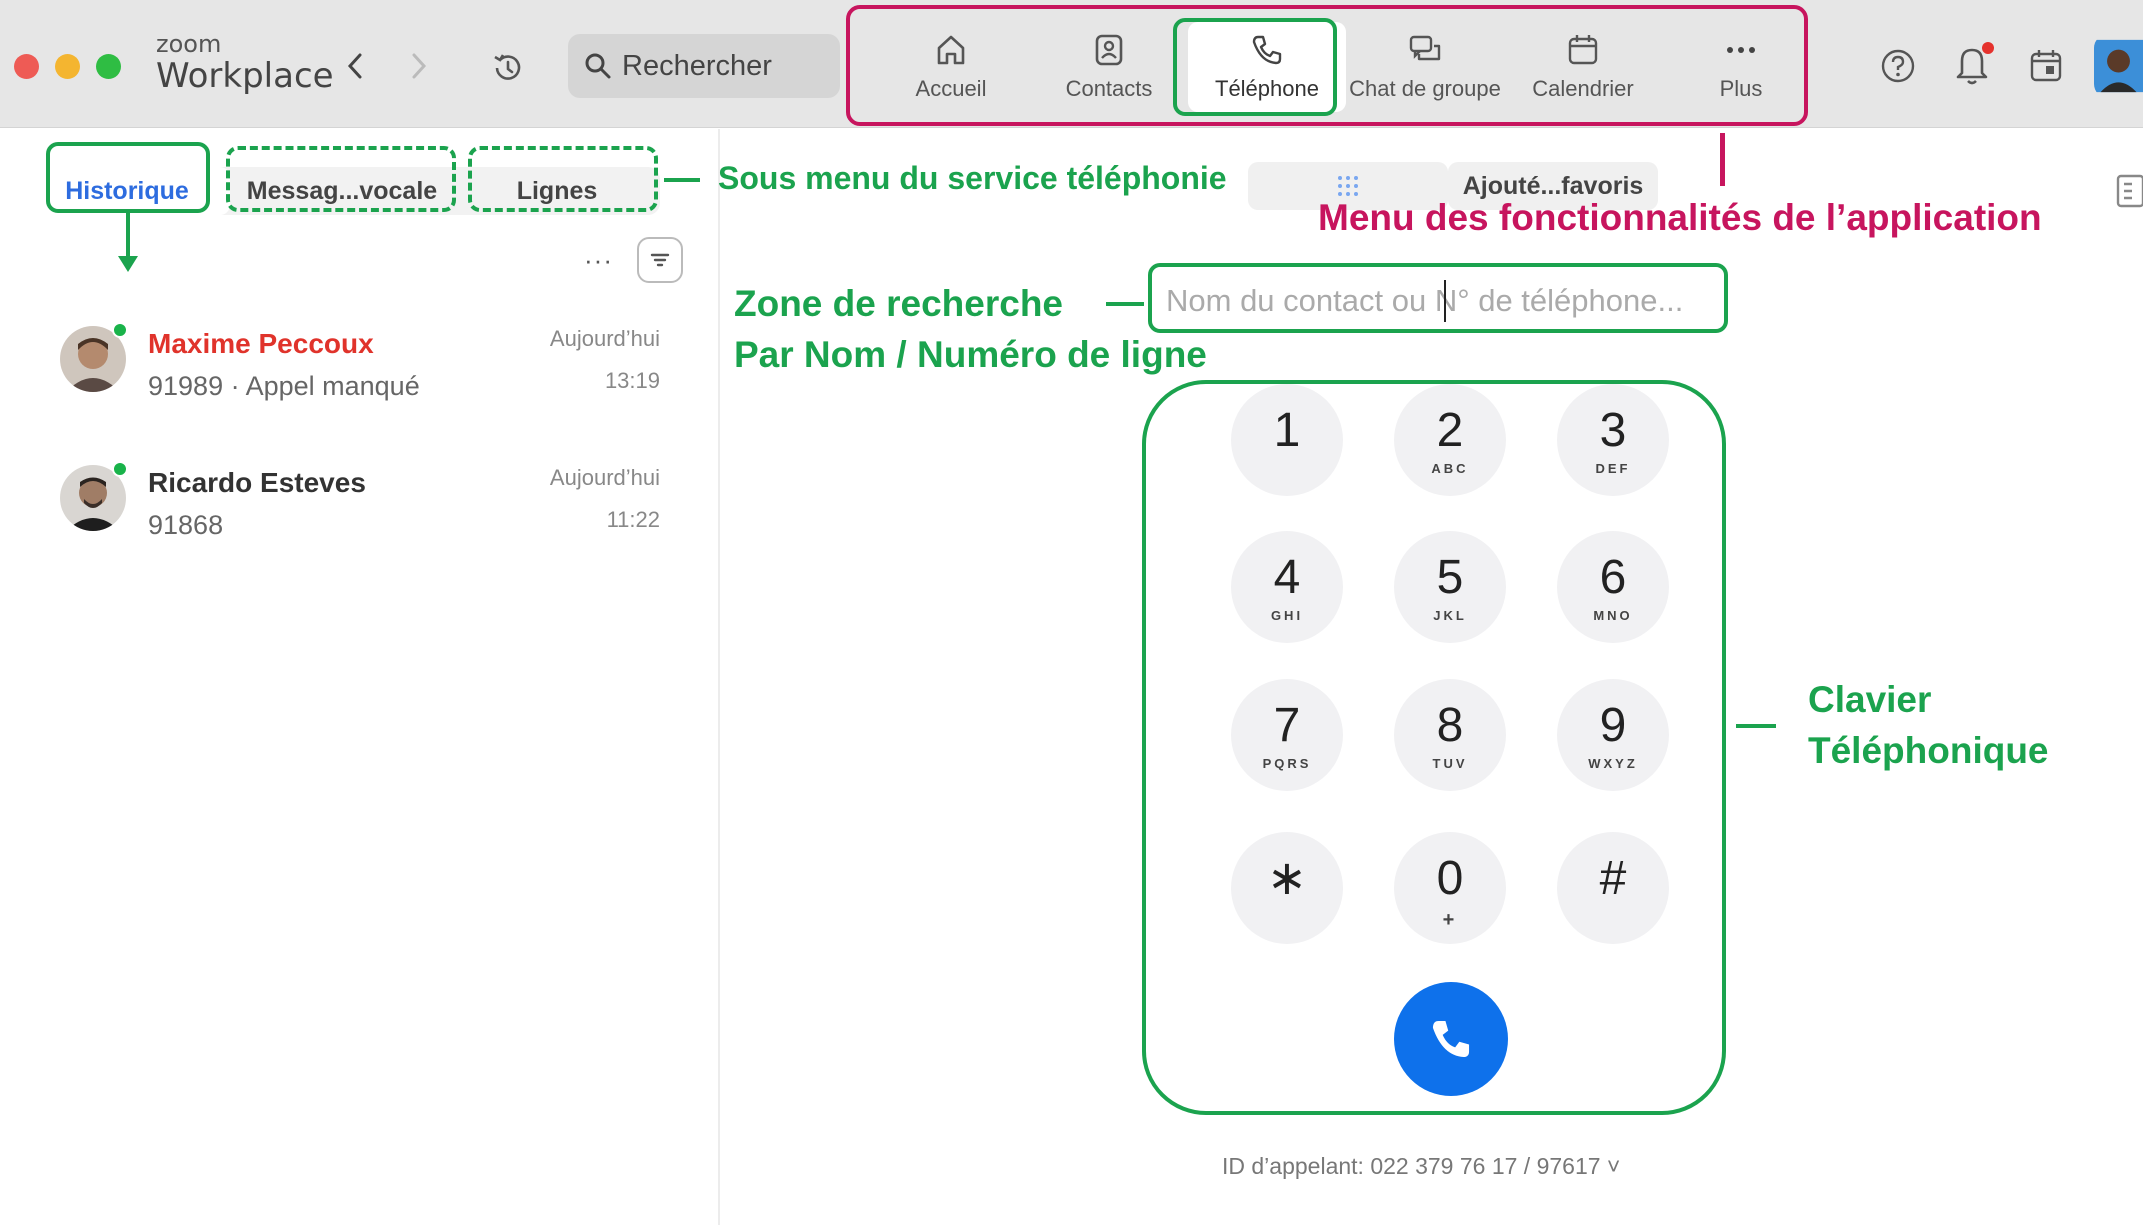  What do you see at coordinates (186, 525) in the screenshot?
I see `call-detail: 91868` at bounding box center [186, 525].